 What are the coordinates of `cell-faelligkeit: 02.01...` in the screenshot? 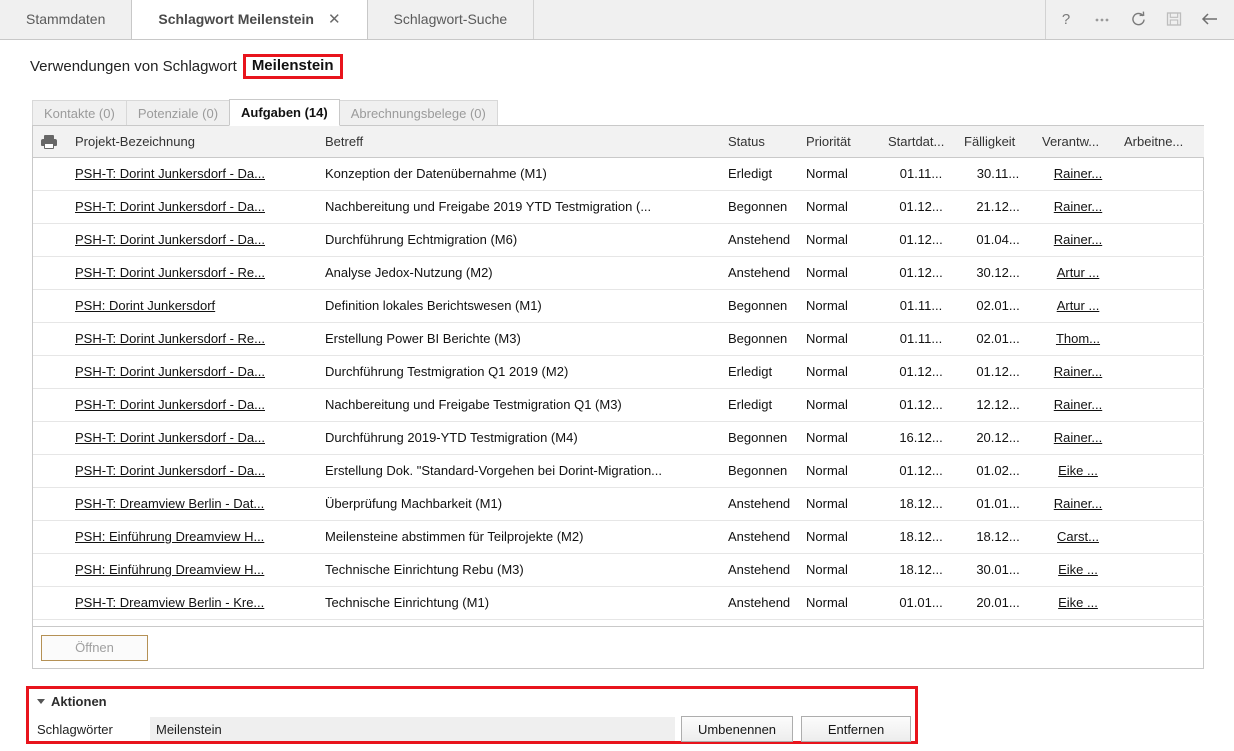 It's located at (993, 339).